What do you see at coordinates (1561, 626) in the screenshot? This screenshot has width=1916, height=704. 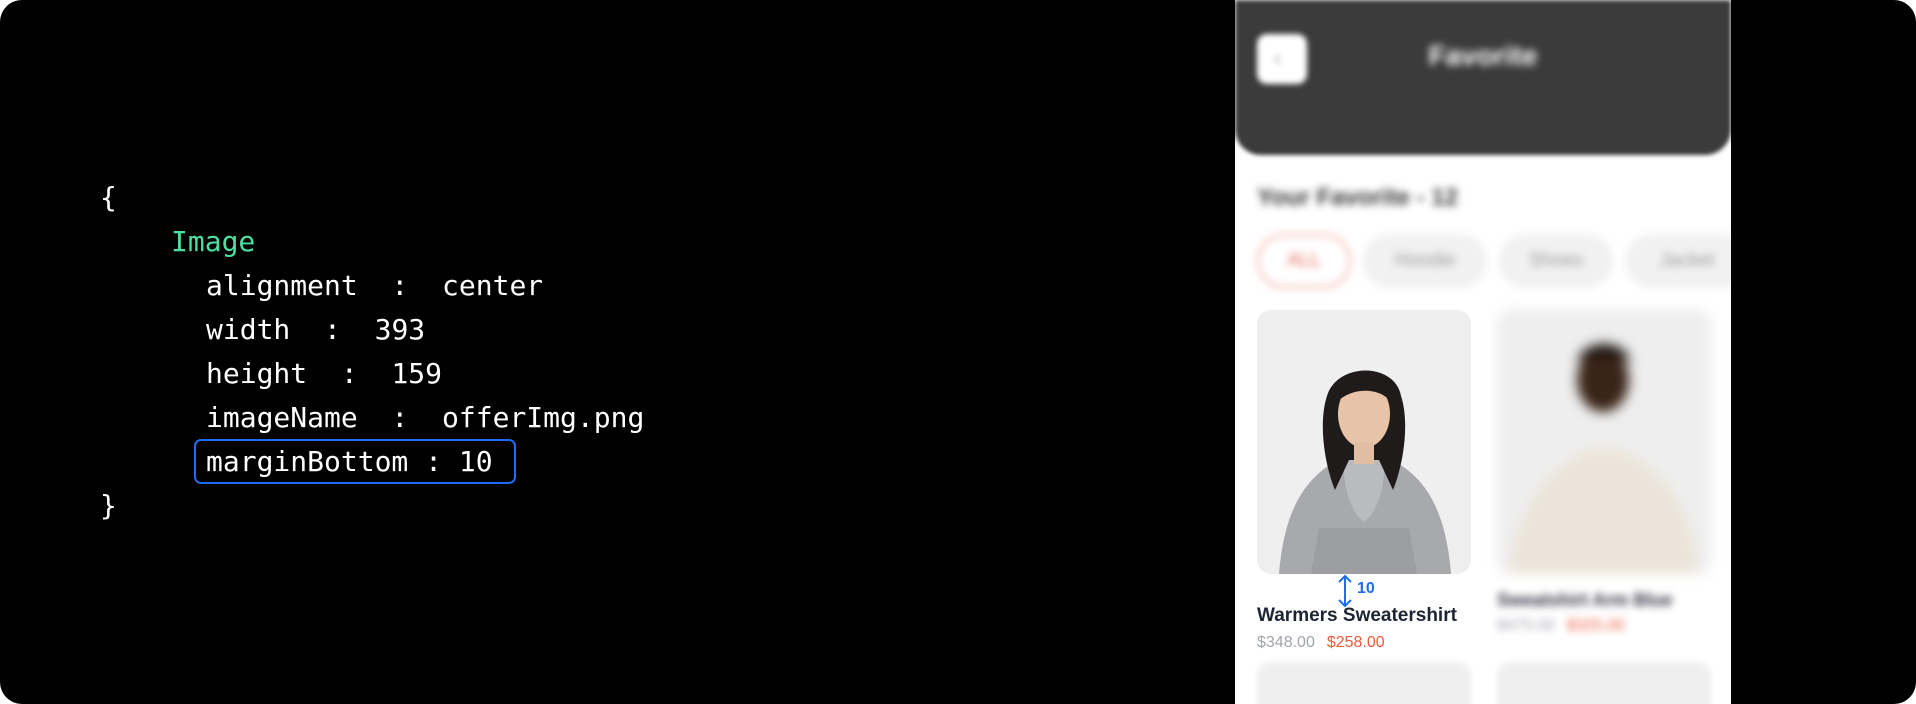 I see `product-price-2: $475.00 $325.00` at bounding box center [1561, 626].